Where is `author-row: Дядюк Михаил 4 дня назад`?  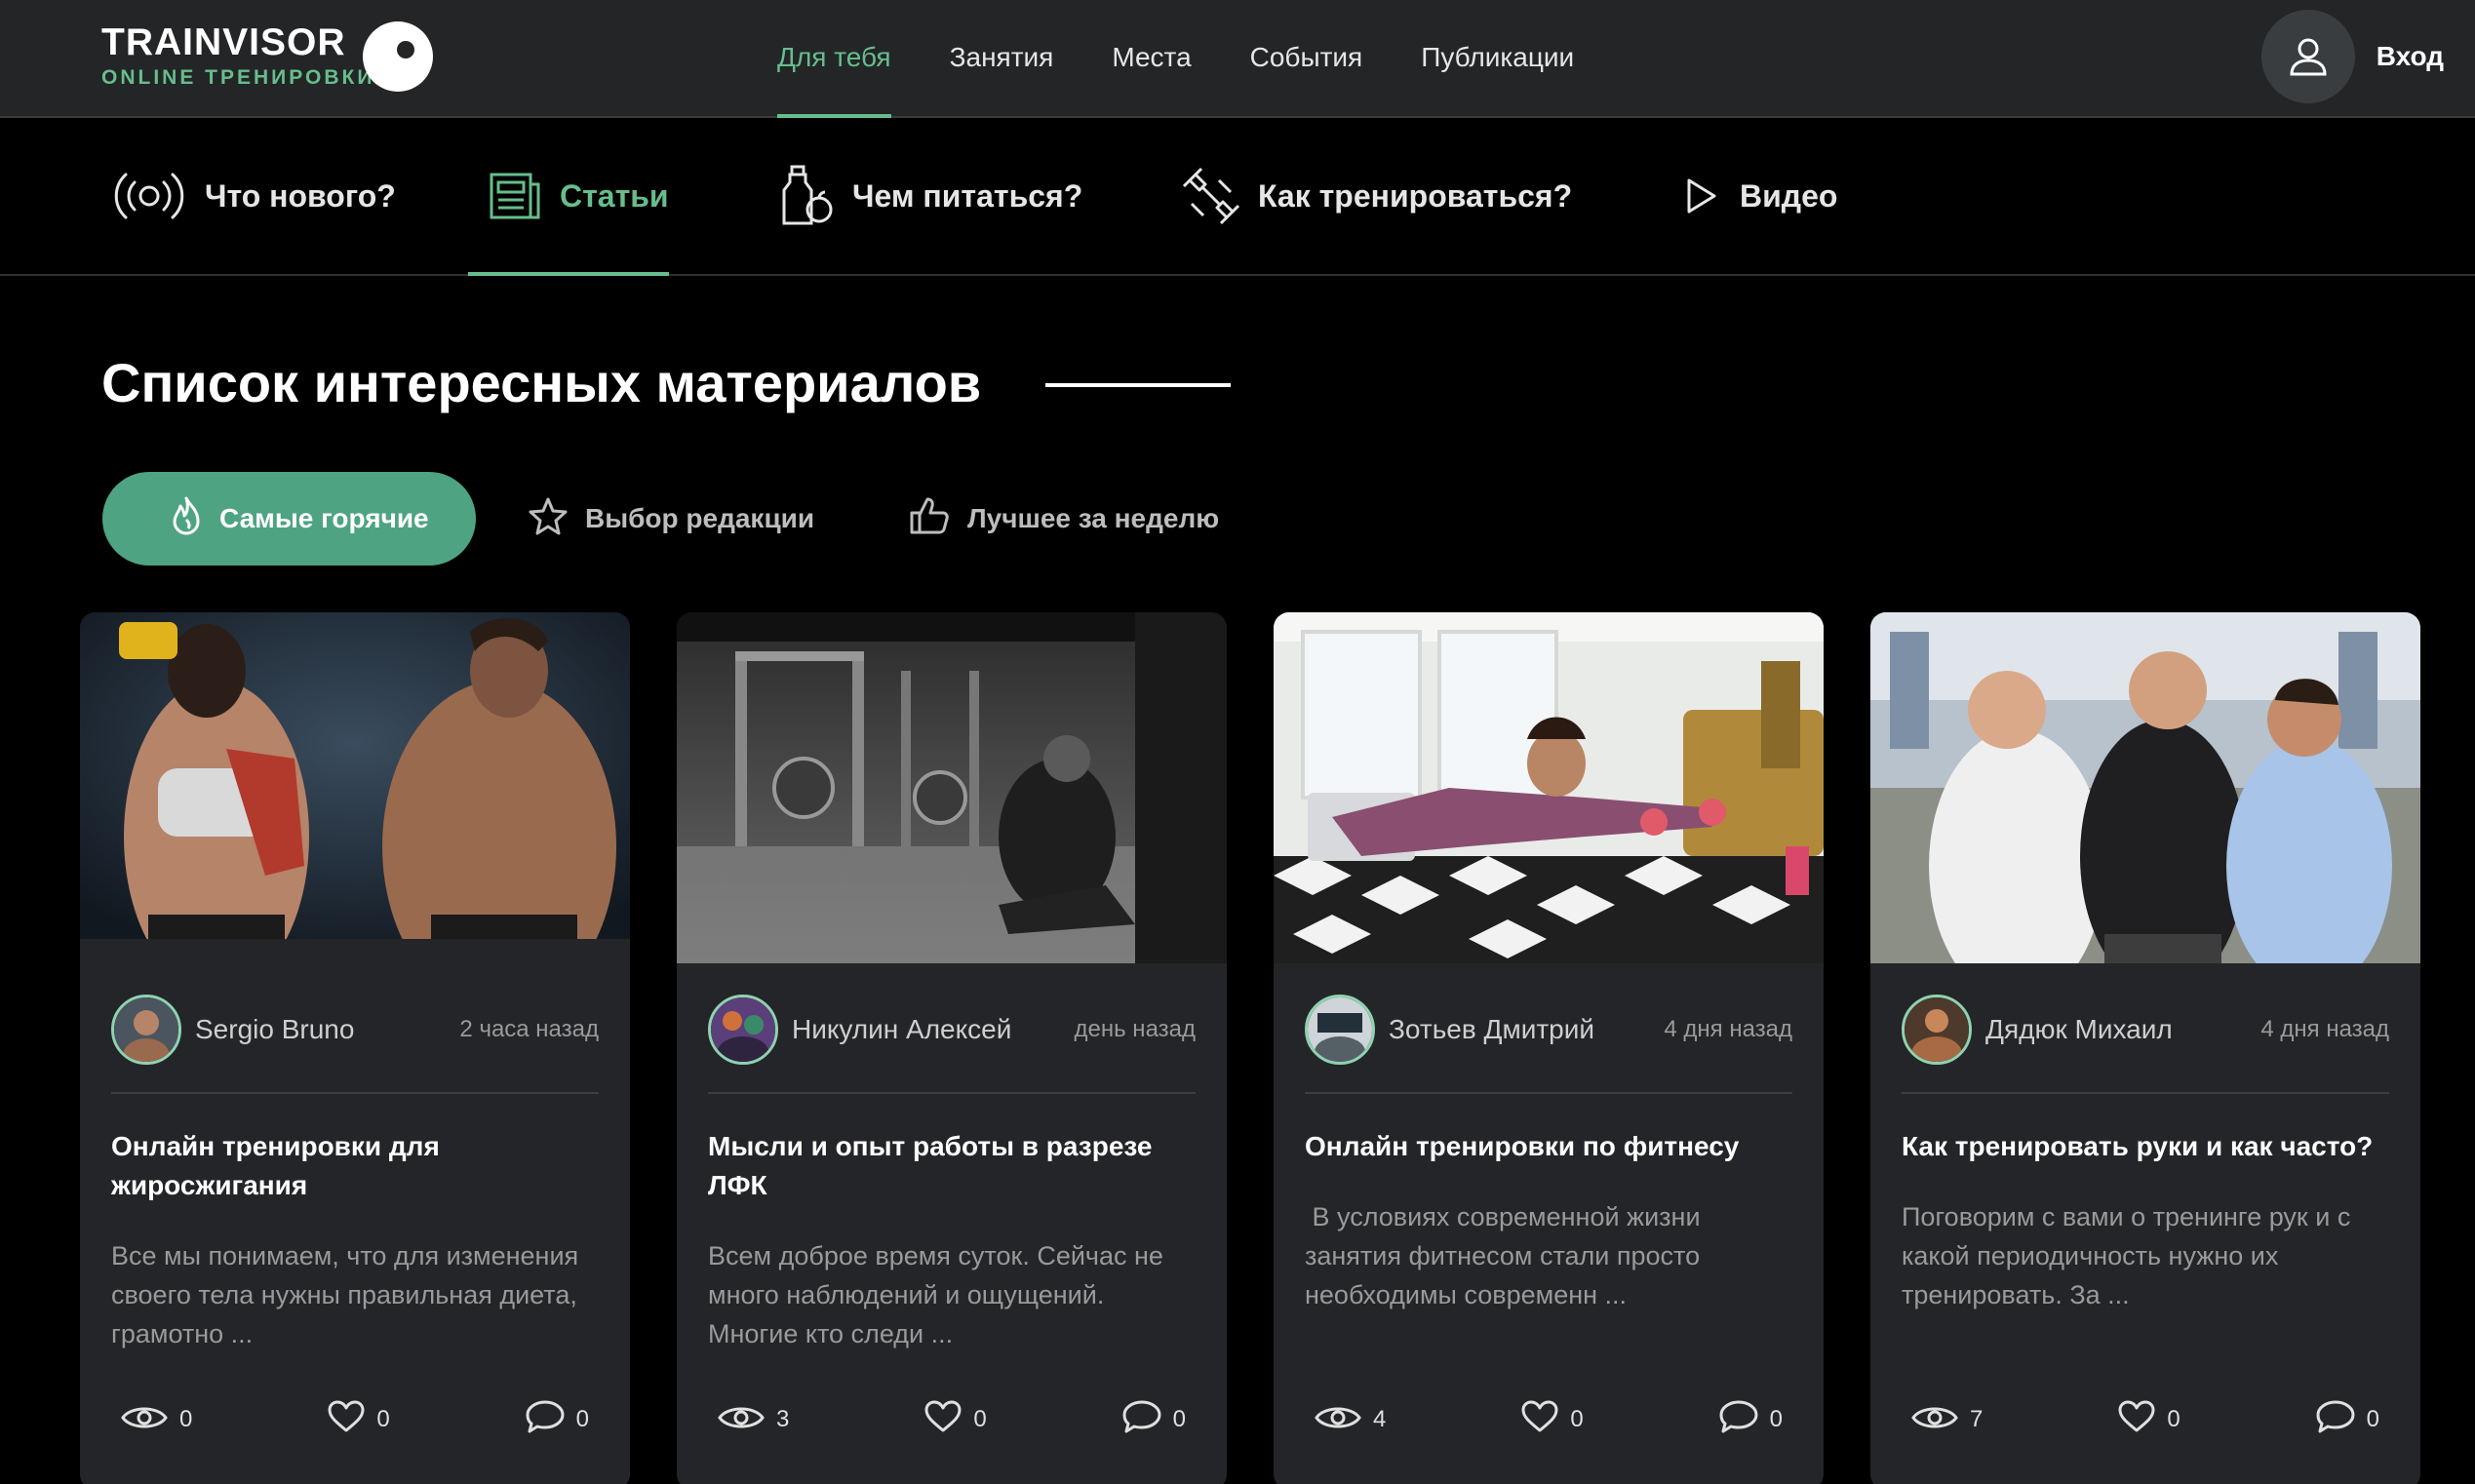 author-row: Дядюк Михаил 4 дня назад is located at coordinates (2145, 1030).